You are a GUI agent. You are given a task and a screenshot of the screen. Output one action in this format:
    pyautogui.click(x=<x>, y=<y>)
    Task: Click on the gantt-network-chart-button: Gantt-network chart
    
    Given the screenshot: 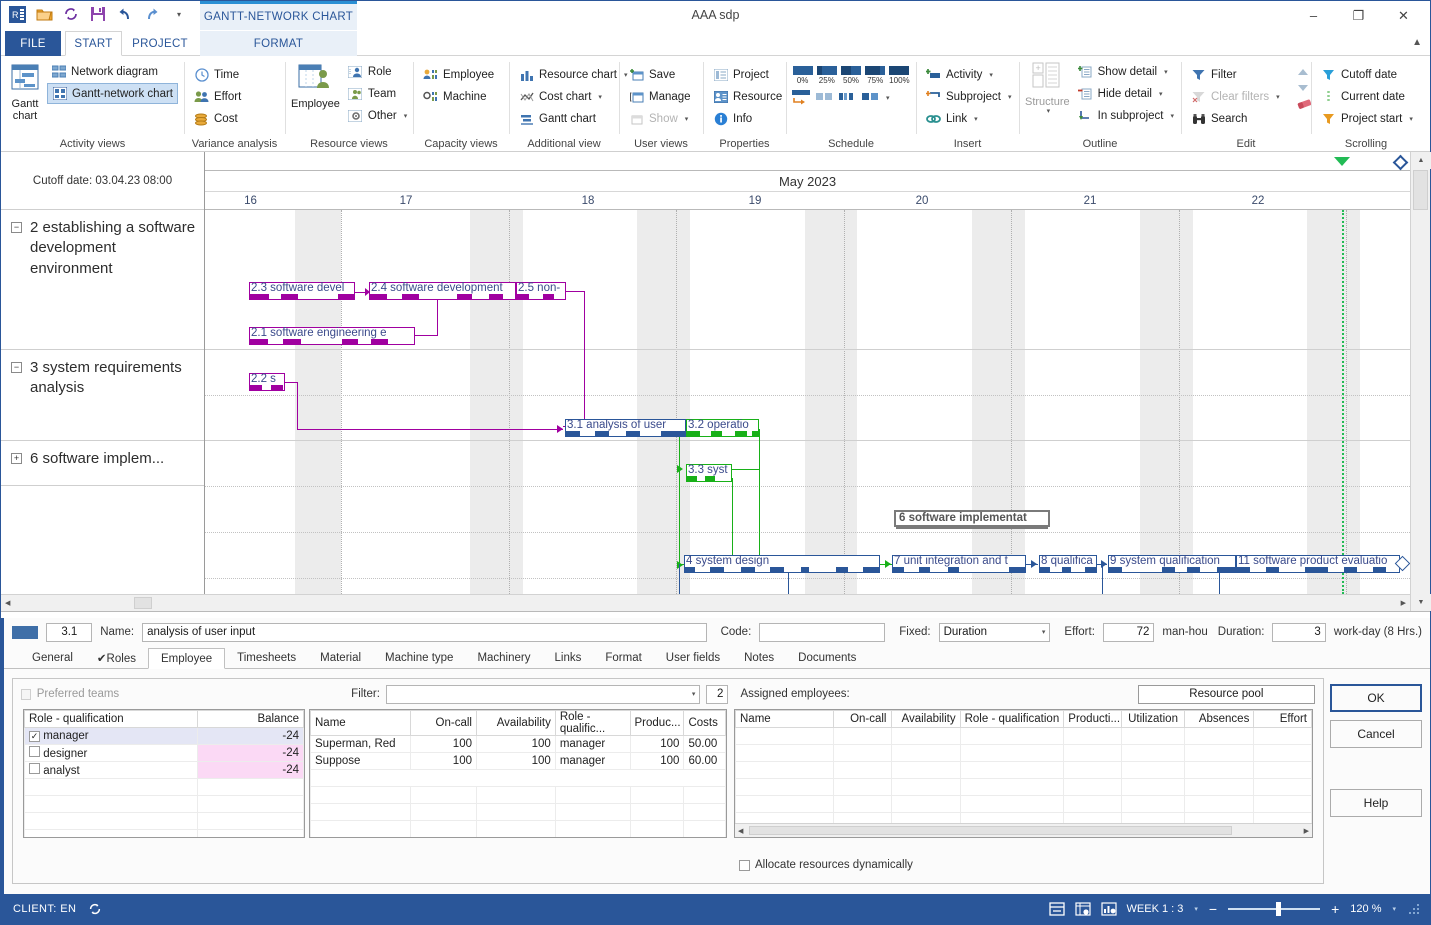 What is the action you would take?
    pyautogui.click(x=112, y=93)
    